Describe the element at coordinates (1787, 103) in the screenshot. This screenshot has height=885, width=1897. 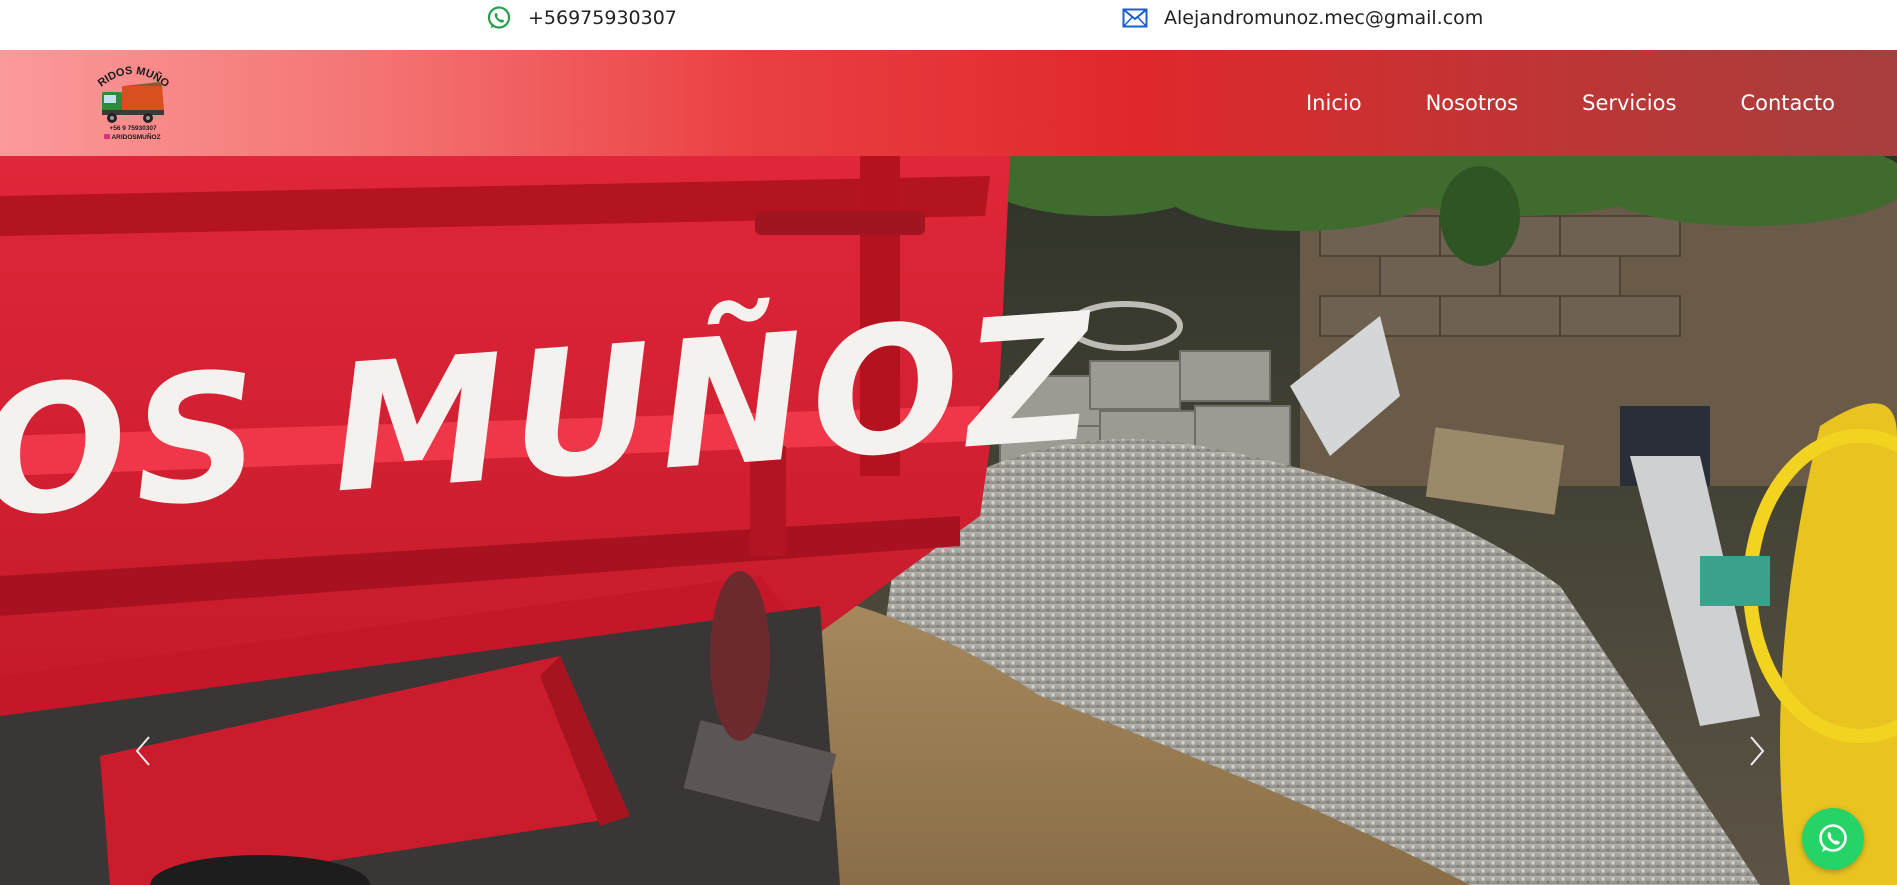
I see `nav-link-contacto: Contacto` at that location.